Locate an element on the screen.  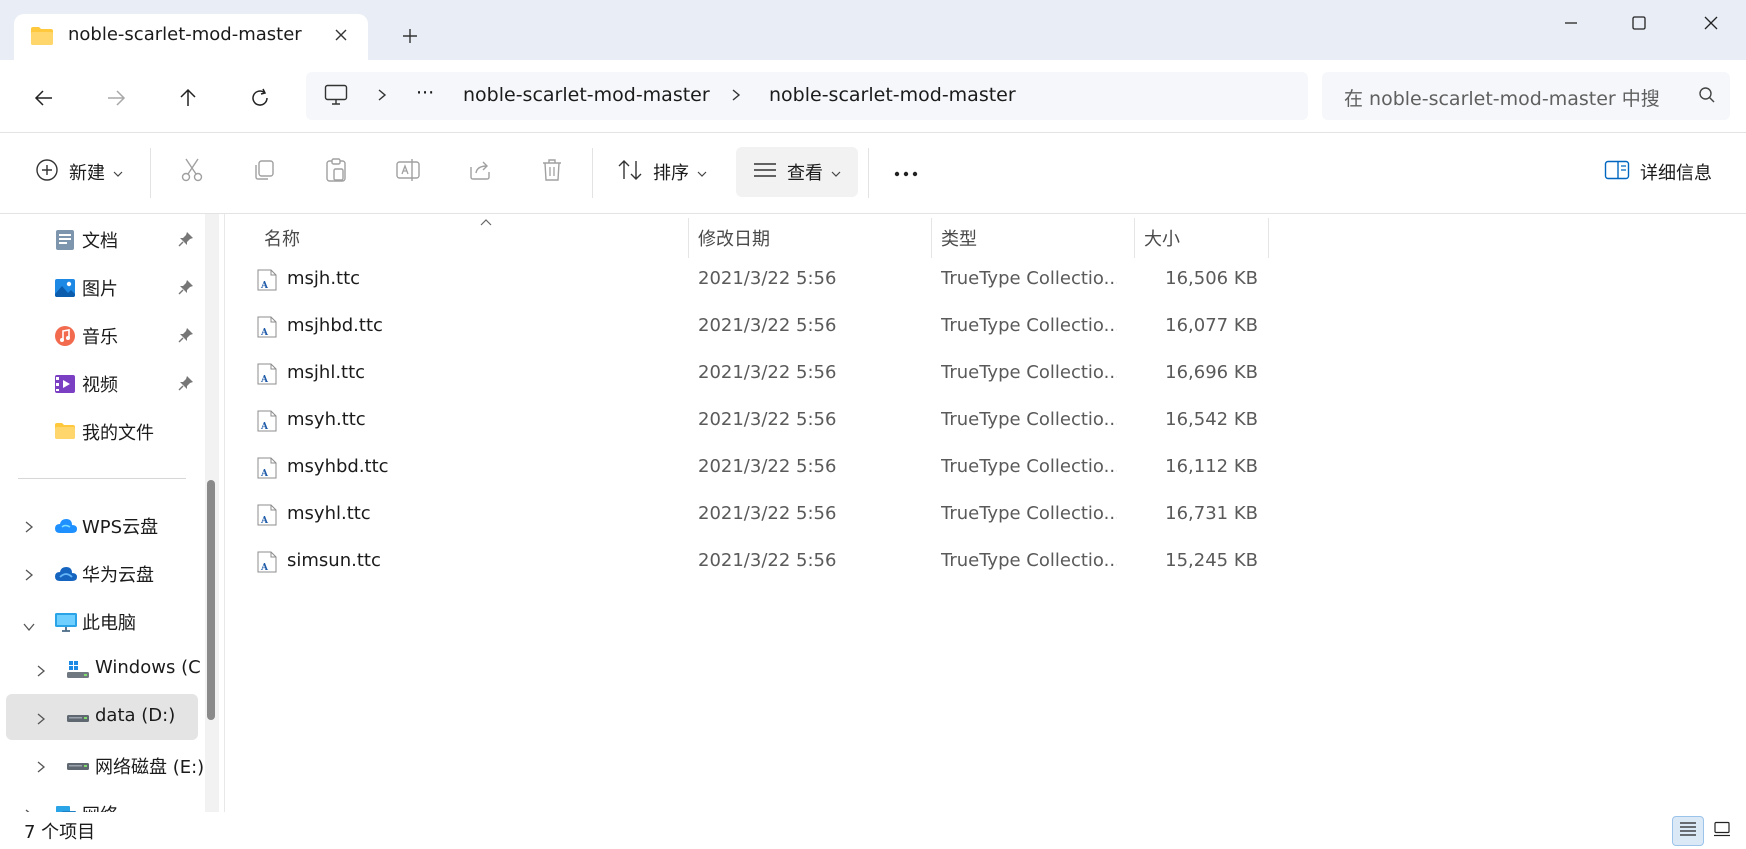
sidebar-item-my-files: 我的文件 is located at coordinates (102, 431).